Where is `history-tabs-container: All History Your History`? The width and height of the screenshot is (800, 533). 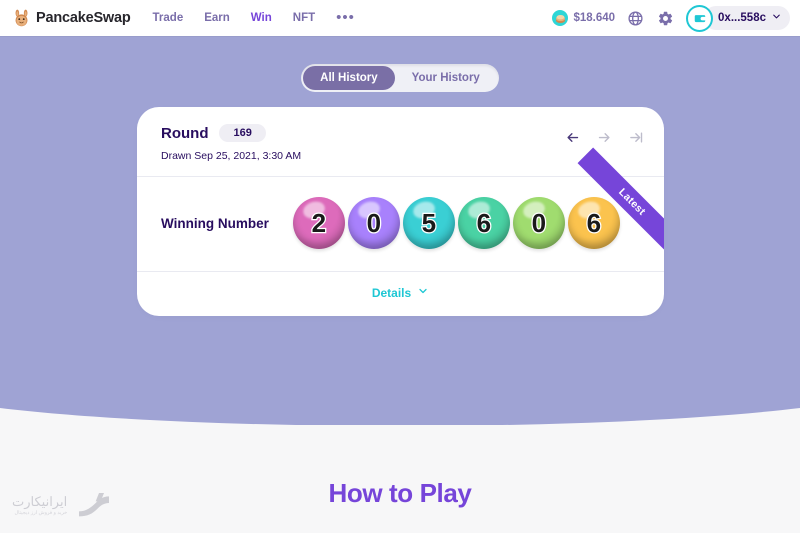
history-tabs-container: All History Your History is located at coordinates (400, 78).